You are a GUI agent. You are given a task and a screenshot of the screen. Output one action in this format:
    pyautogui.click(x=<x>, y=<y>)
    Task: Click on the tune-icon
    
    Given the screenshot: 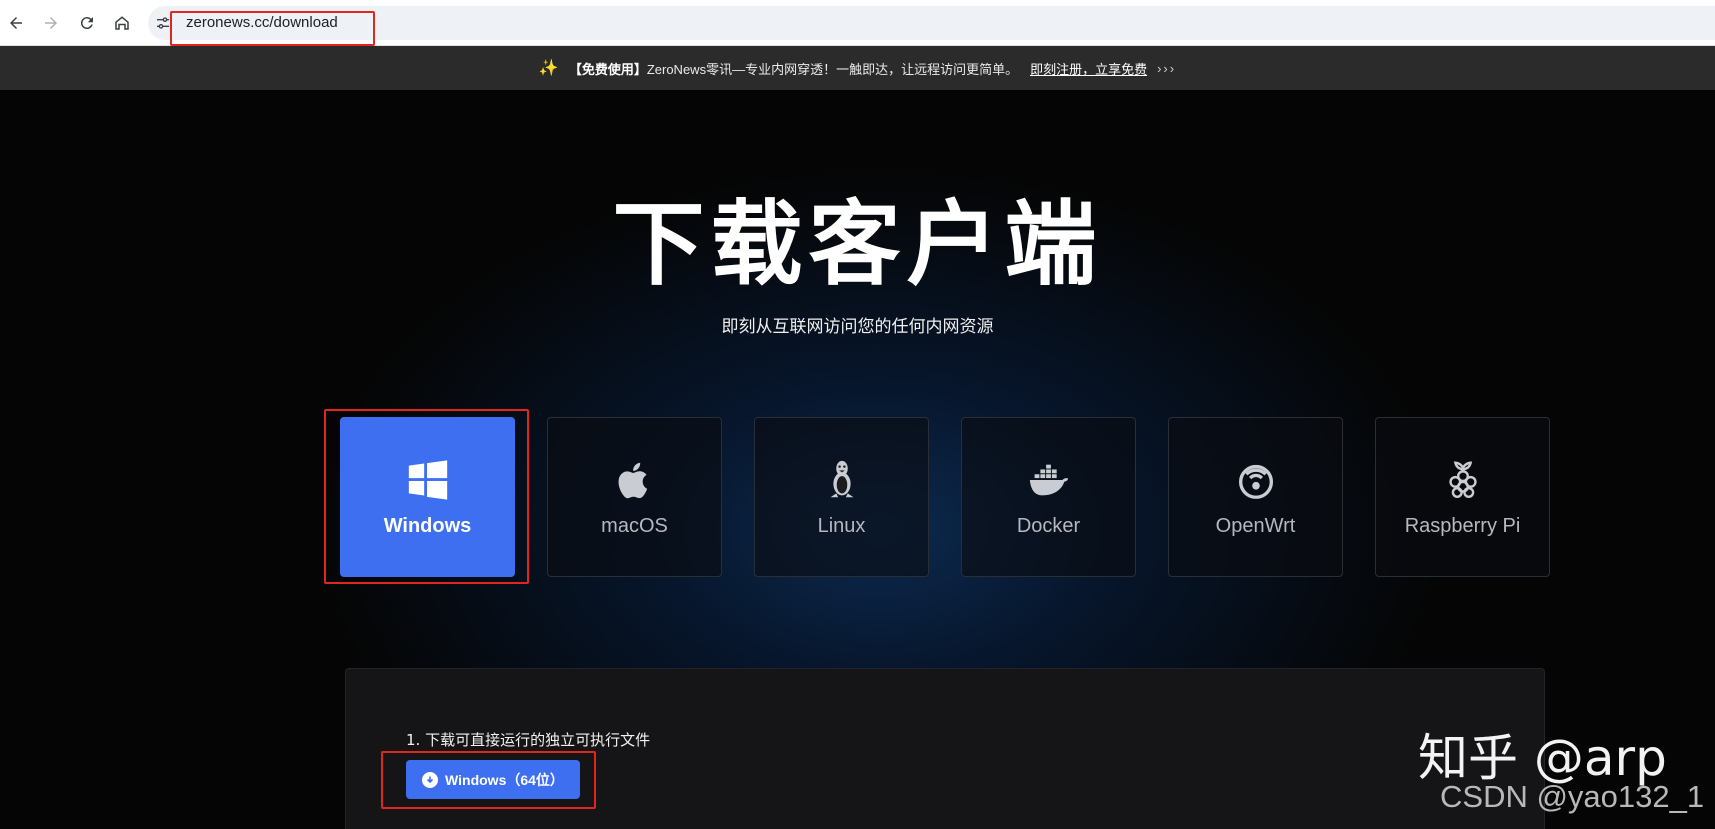 What is the action you would take?
    pyautogui.click(x=163, y=23)
    